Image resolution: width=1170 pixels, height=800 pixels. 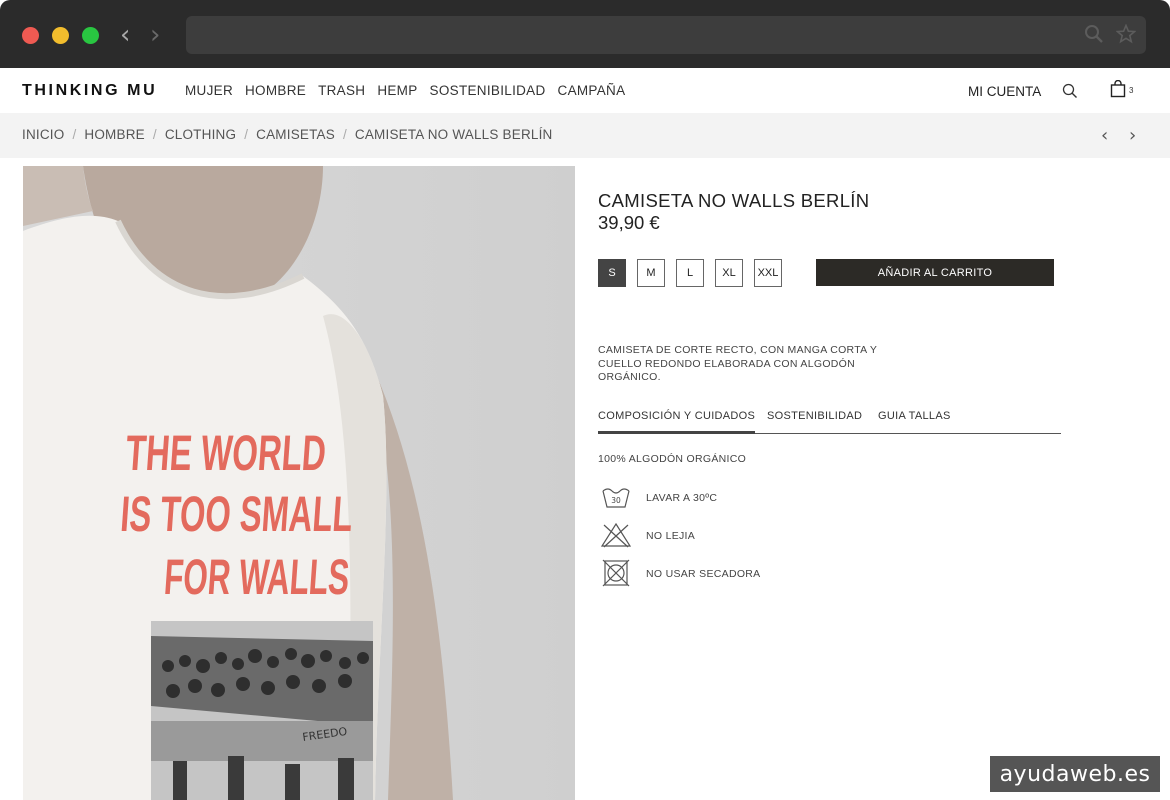 What do you see at coordinates (209, 90) in the screenshot?
I see `nav-item-mujer: MUJER` at bounding box center [209, 90].